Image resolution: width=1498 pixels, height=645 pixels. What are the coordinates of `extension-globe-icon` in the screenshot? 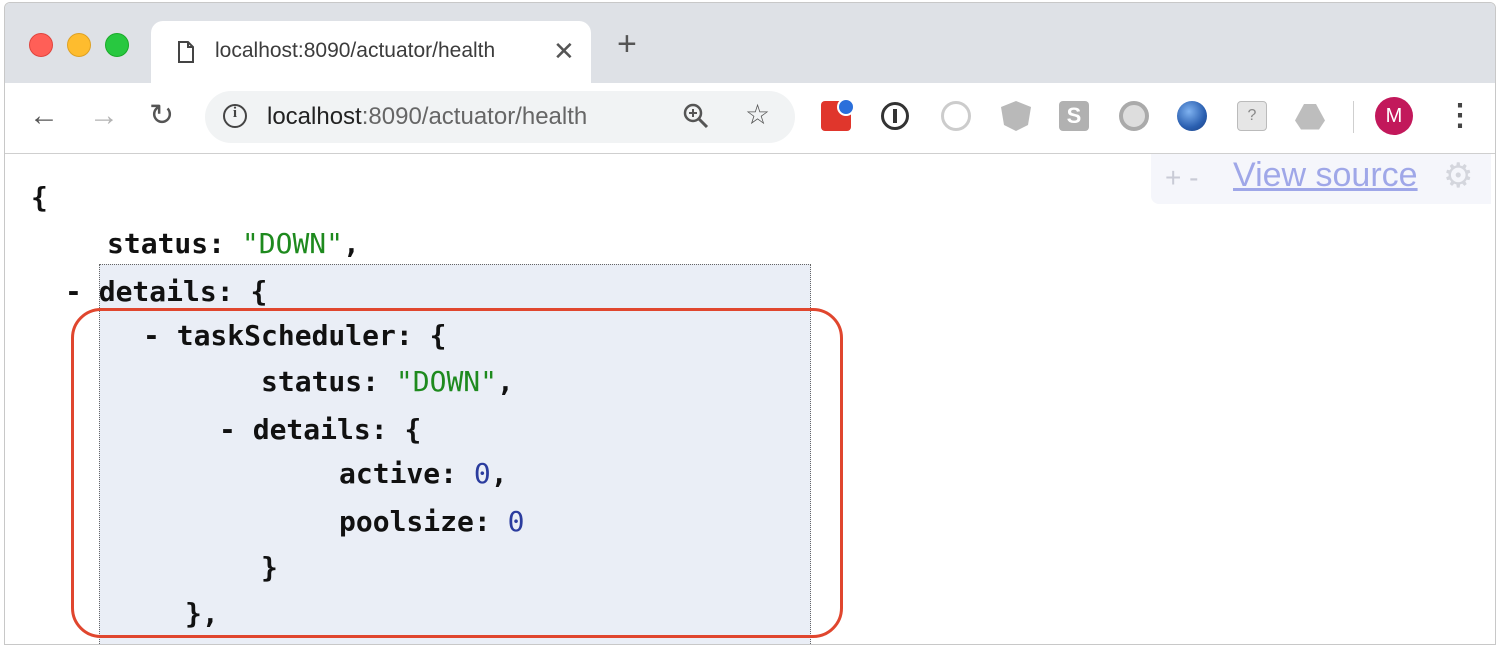 It's located at (1192, 116).